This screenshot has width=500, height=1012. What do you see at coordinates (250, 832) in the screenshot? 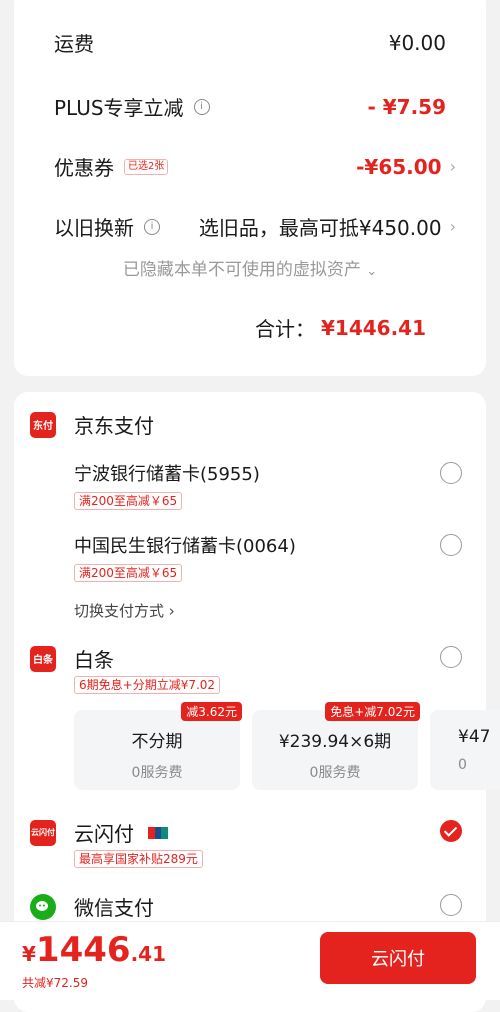
I see `unionpay-method: 云闪付 云闪付` at bounding box center [250, 832].